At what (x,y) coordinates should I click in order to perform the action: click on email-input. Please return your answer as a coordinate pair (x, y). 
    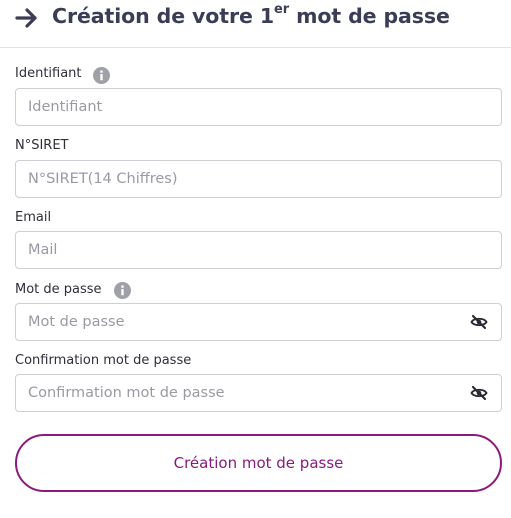
    Looking at the image, I should click on (248, 250).